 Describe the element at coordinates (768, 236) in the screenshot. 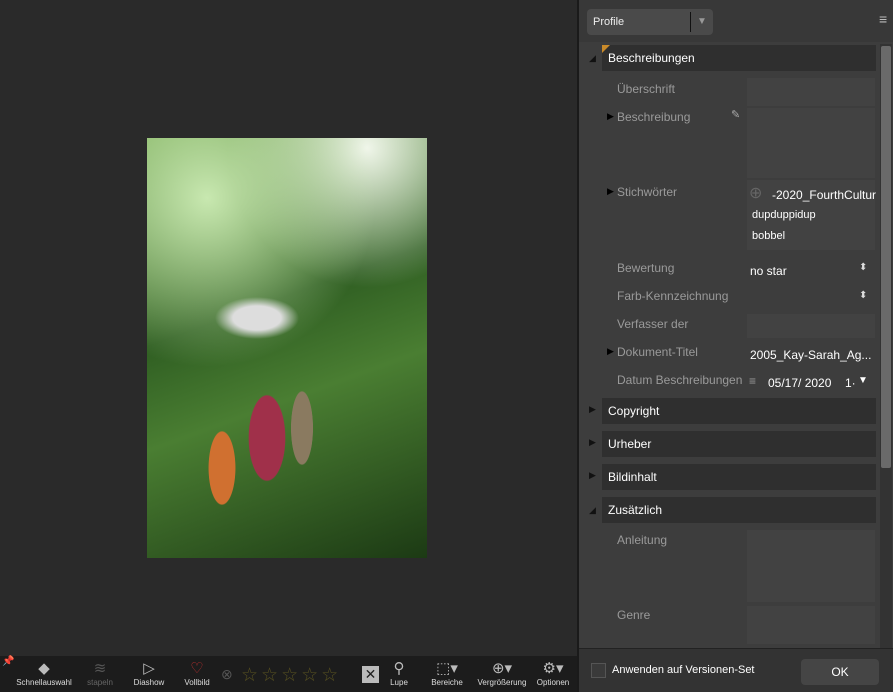

I see `keyword: bobbel` at that location.